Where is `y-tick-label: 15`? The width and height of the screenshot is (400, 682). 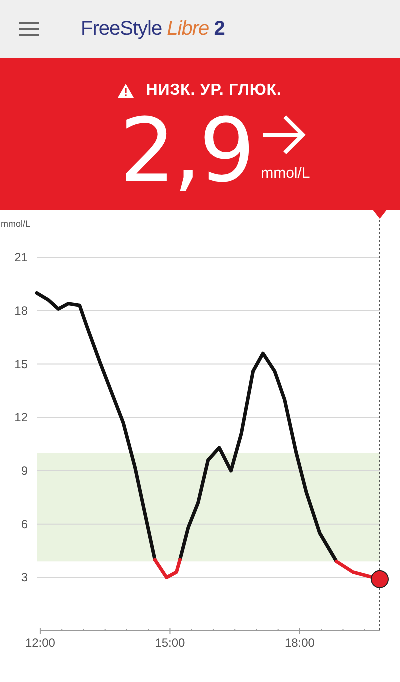
y-tick-label: 15 is located at coordinates (21, 364).